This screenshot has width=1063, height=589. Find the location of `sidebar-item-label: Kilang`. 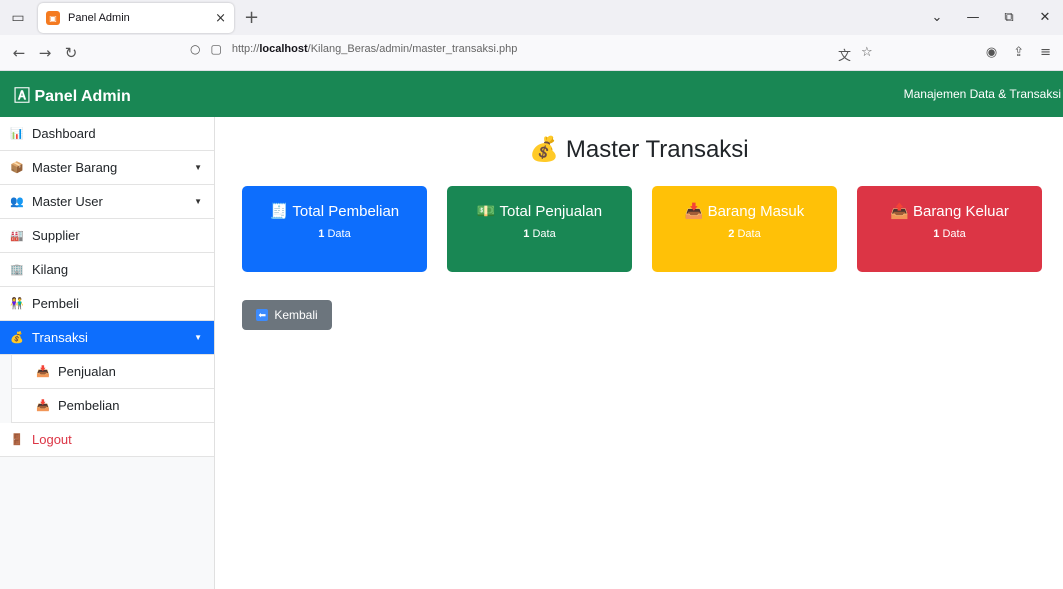

sidebar-item-label: Kilang is located at coordinates (50, 269).